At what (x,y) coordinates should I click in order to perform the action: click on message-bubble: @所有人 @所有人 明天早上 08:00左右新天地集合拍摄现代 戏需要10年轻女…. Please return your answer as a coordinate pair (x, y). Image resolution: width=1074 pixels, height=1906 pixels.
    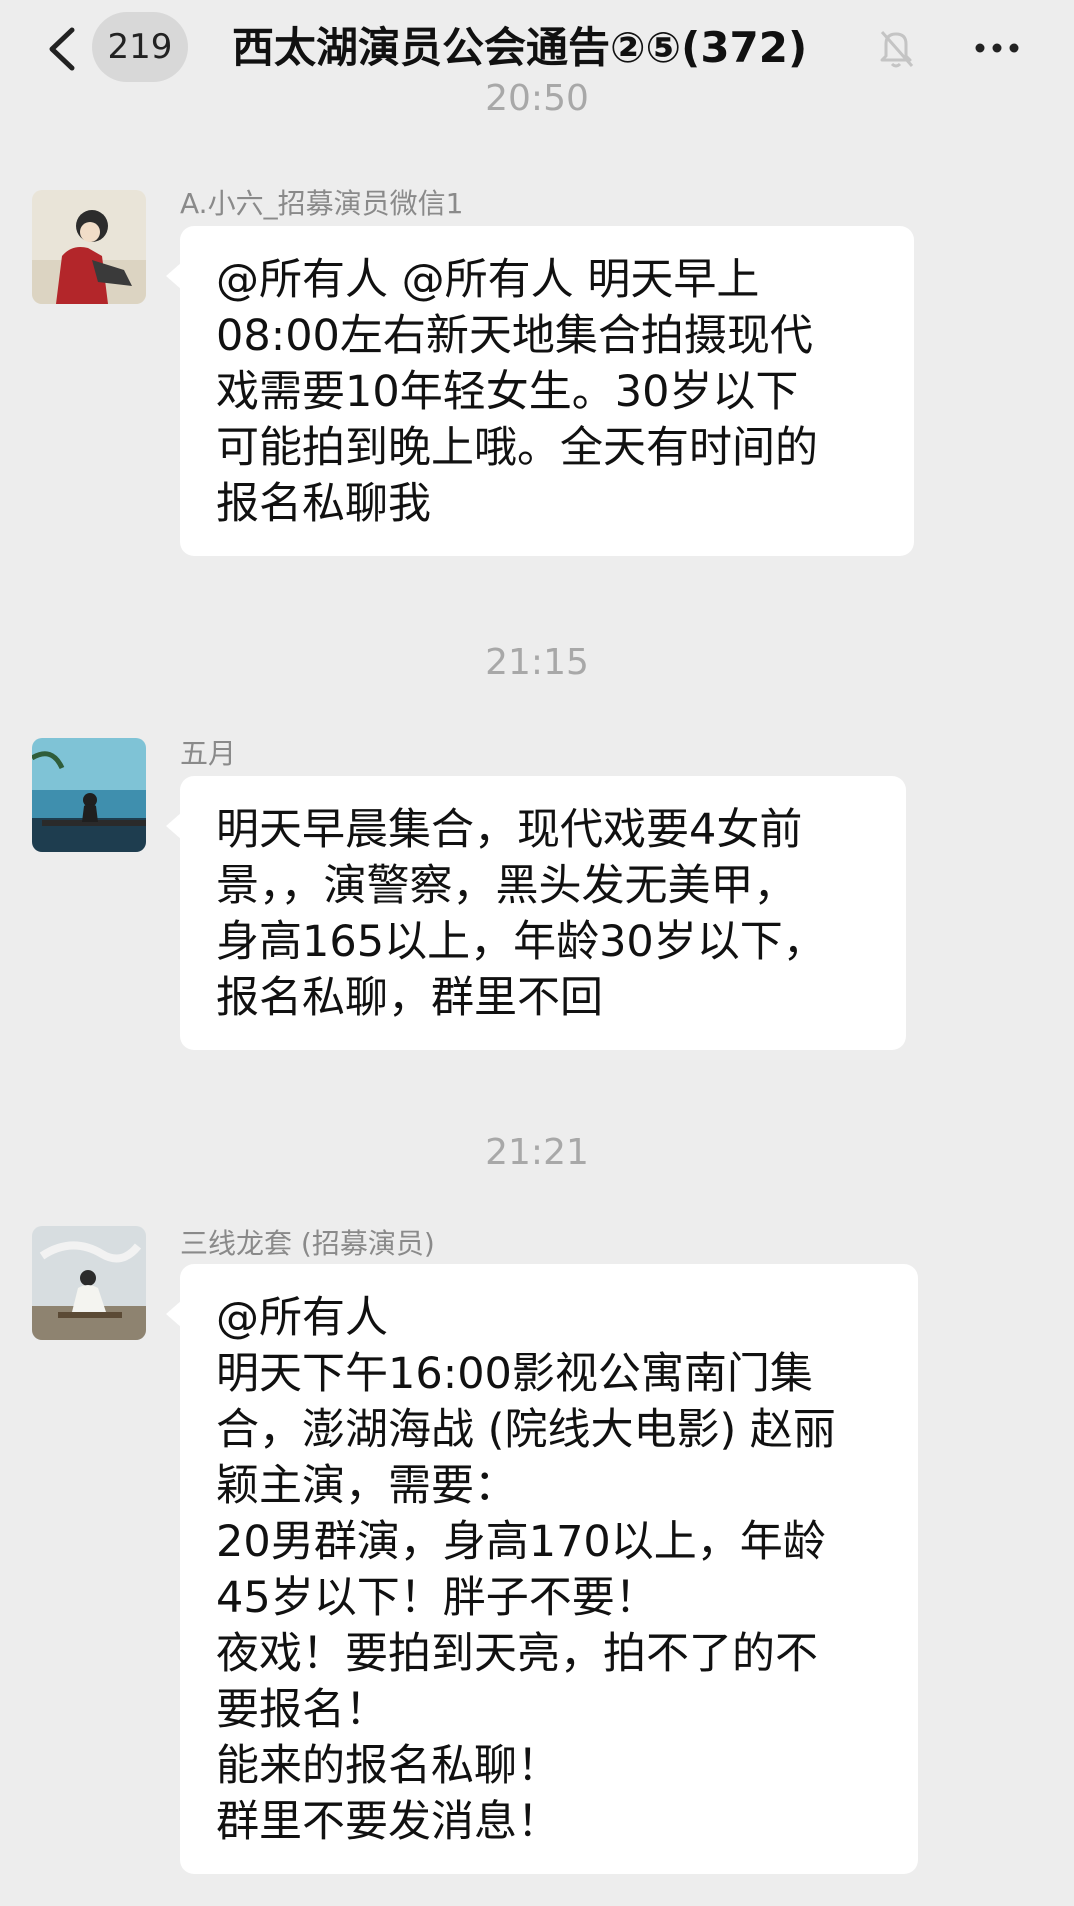
    Looking at the image, I should click on (540, 391).